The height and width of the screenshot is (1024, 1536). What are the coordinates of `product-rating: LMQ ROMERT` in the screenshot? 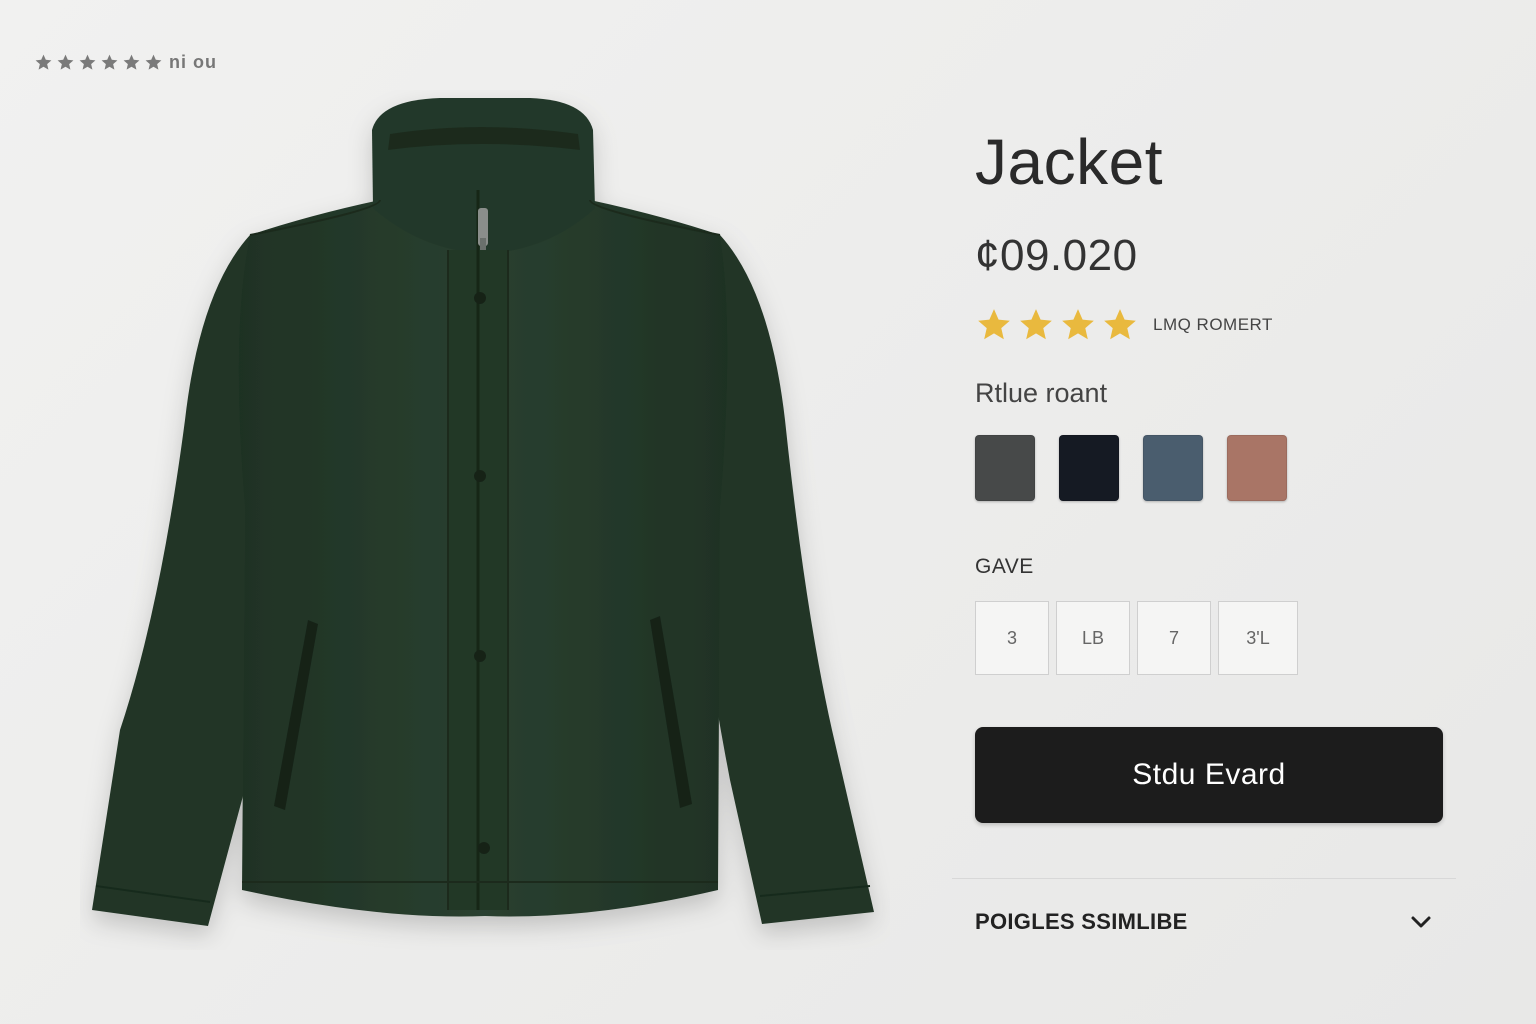 It's located at (1215, 325).